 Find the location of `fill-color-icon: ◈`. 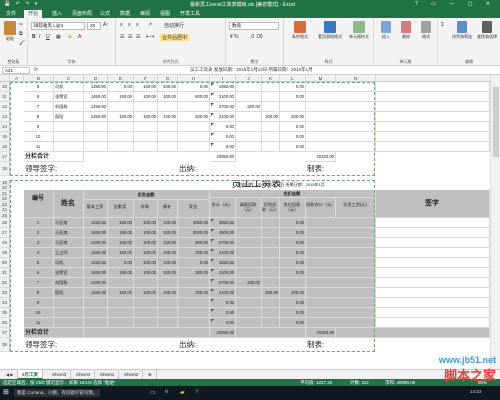

fill-color-icon: ◈ is located at coordinates (70, 37).